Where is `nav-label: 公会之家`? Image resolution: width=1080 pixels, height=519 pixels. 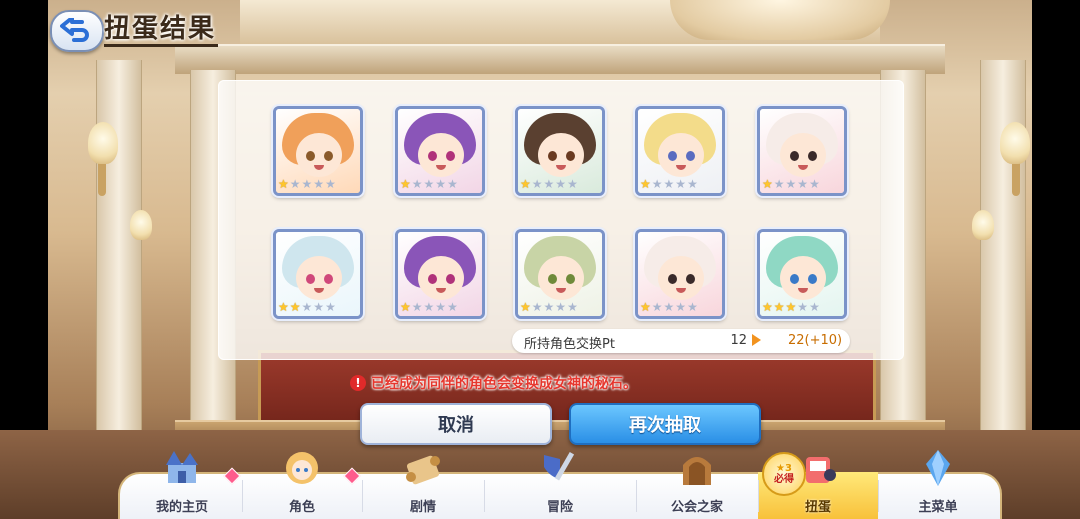 nav-label: 公会之家 is located at coordinates (696, 507).